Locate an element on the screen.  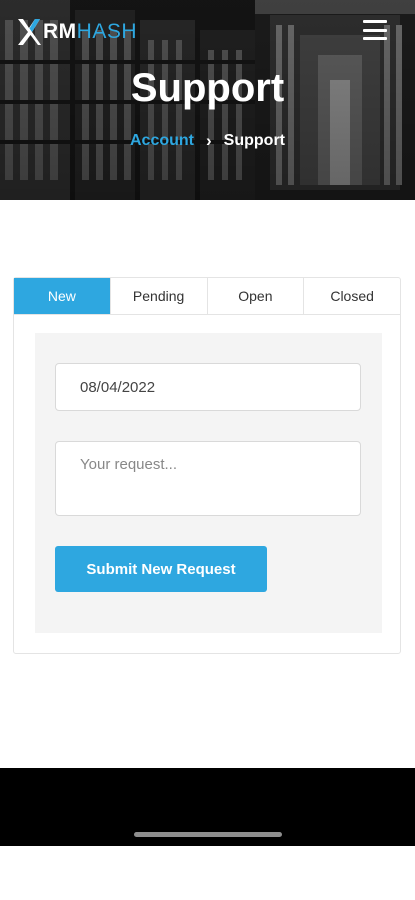
logo-text-hash: HASH is located at coordinates (107, 31).